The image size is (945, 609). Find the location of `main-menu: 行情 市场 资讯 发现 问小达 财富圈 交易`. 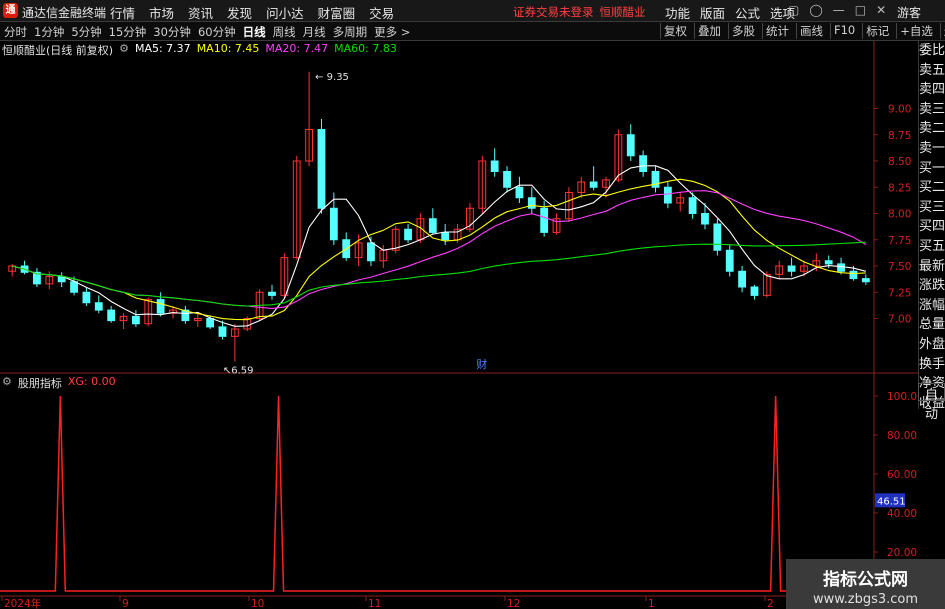

main-menu: 行情 市场 资讯 发现 问小达 财富圈 交易 is located at coordinates (252, 12).